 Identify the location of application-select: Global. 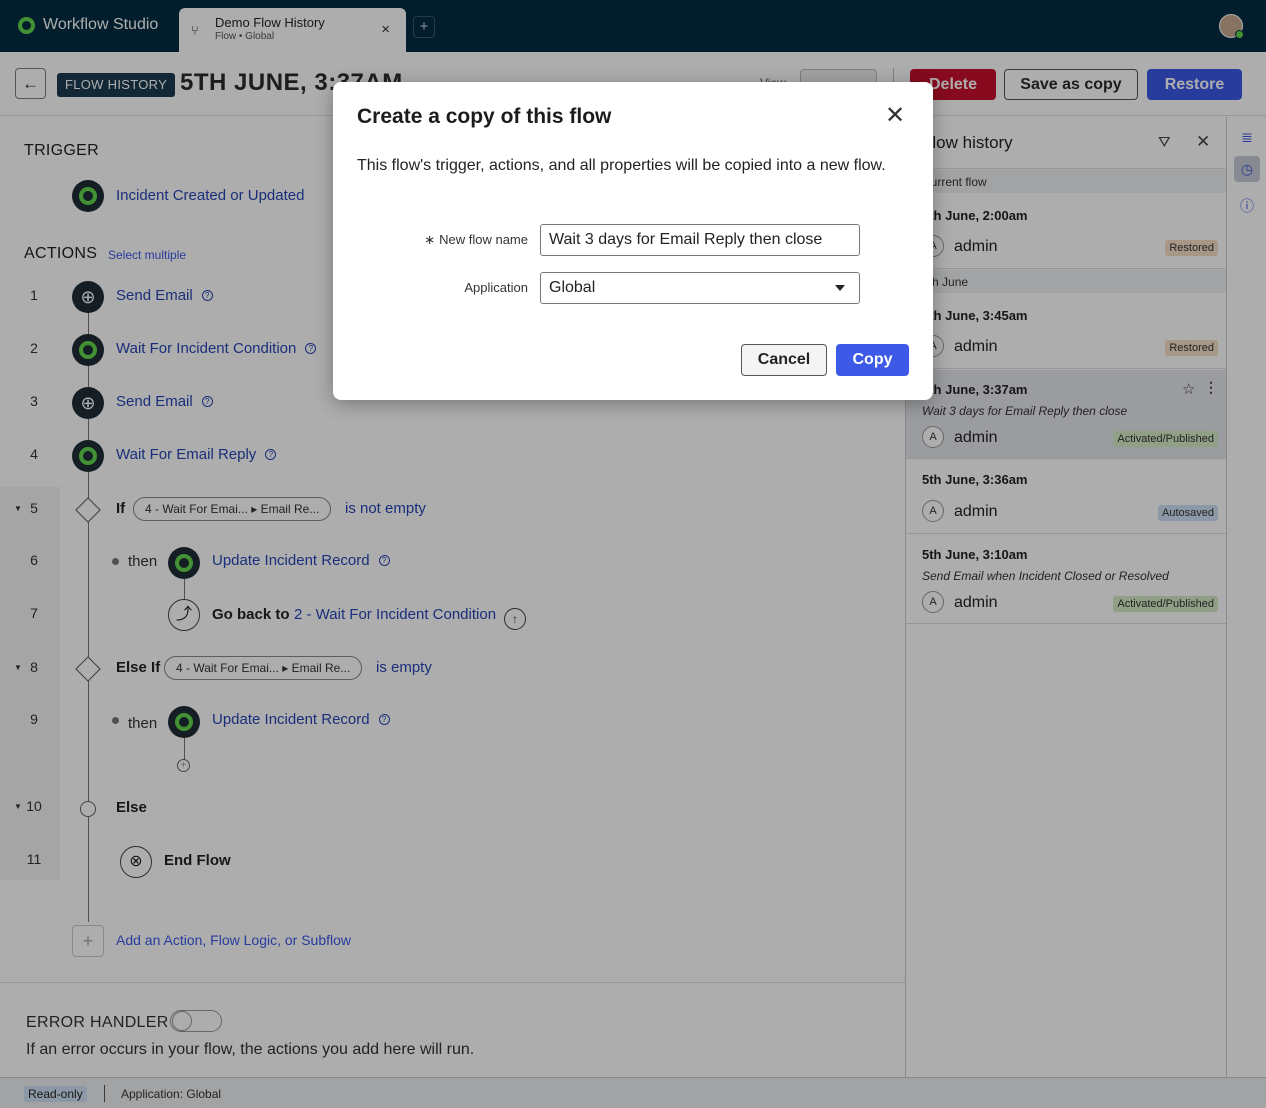
(700, 288).